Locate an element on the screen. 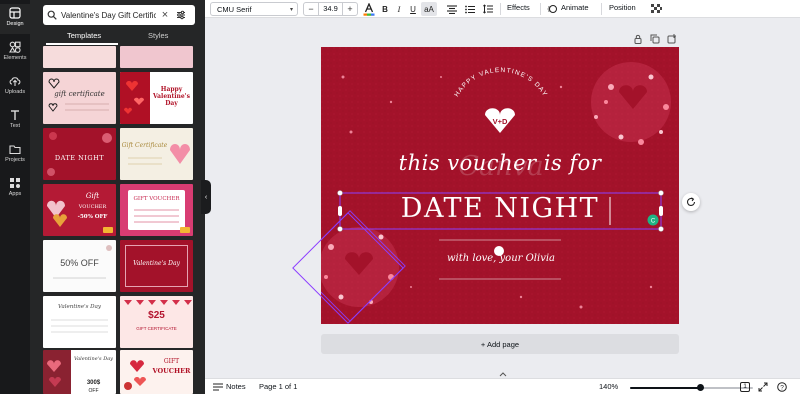  zoom-slider-handle is located at coordinates (700, 387).